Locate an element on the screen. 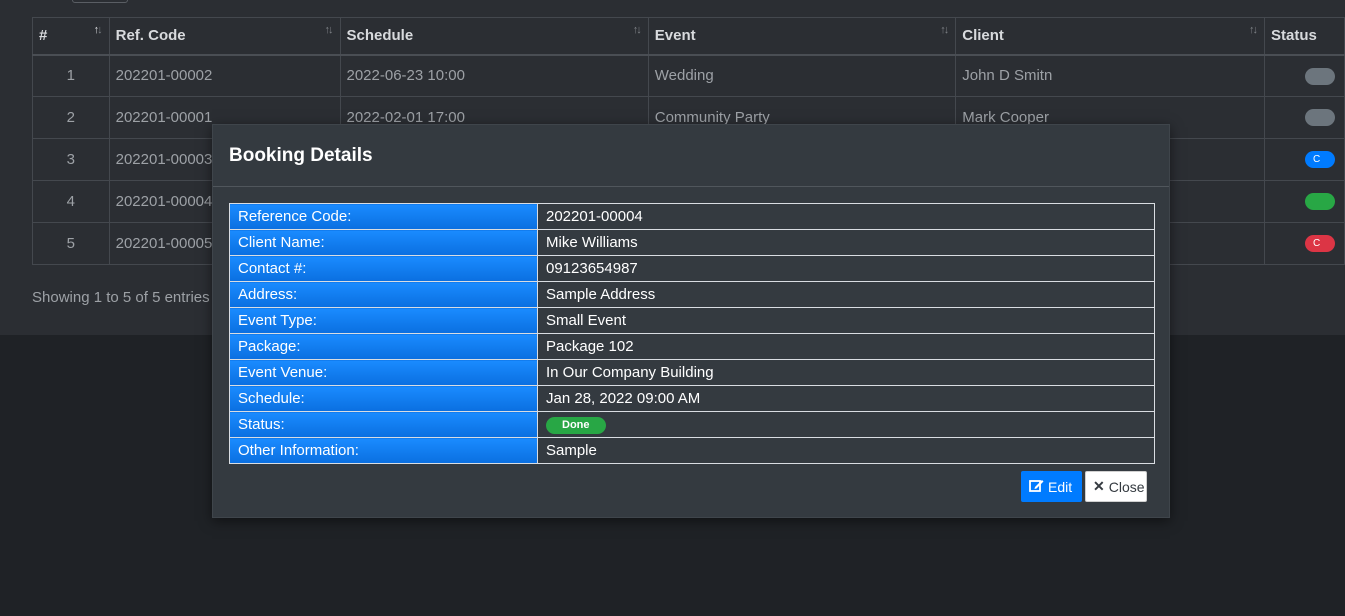 The width and height of the screenshot is (1345, 616). cell-num: 1 is located at coordinates (71, 75).